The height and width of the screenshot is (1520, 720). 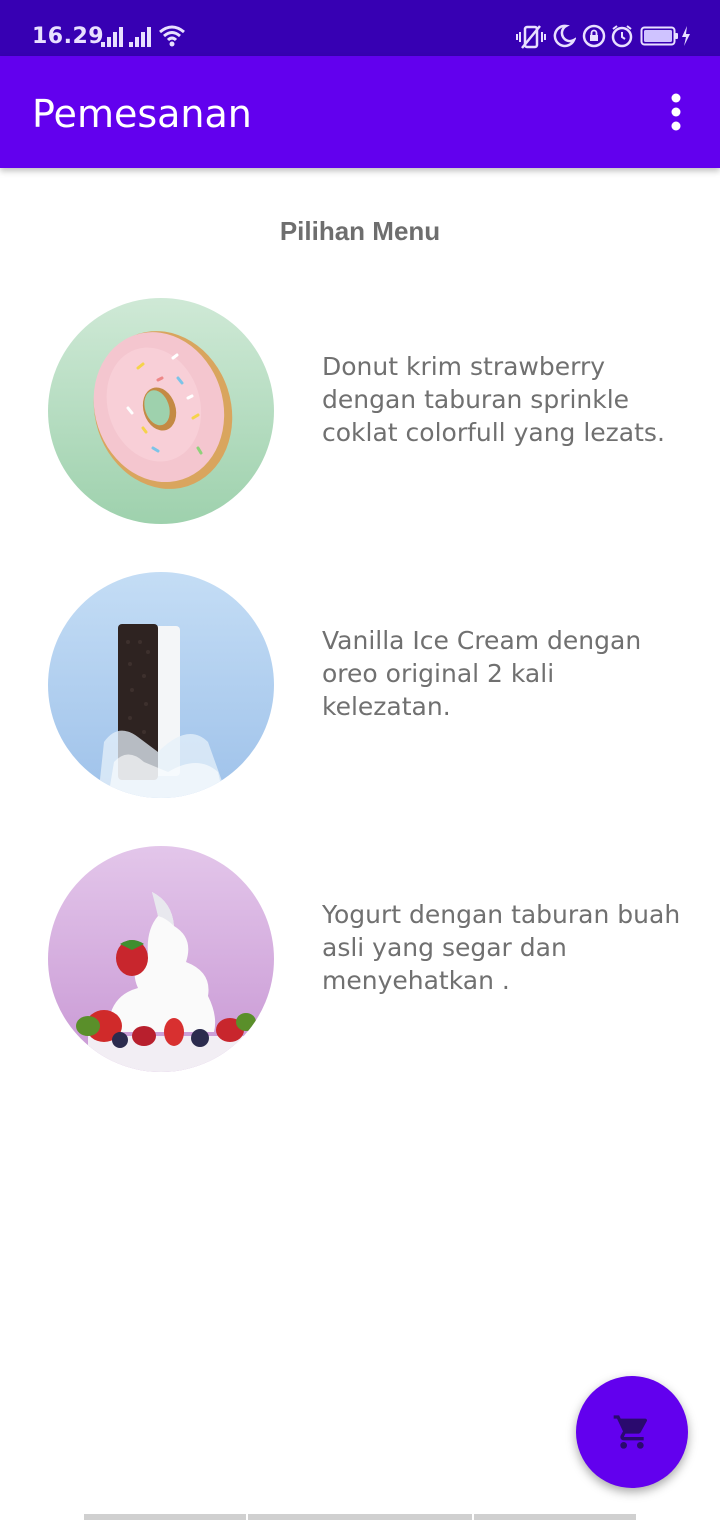 What do you see at coordinates (360, 231) in the screenshot?
I see `section-title: Pilihan Menu` at bounding box center [360, 231].